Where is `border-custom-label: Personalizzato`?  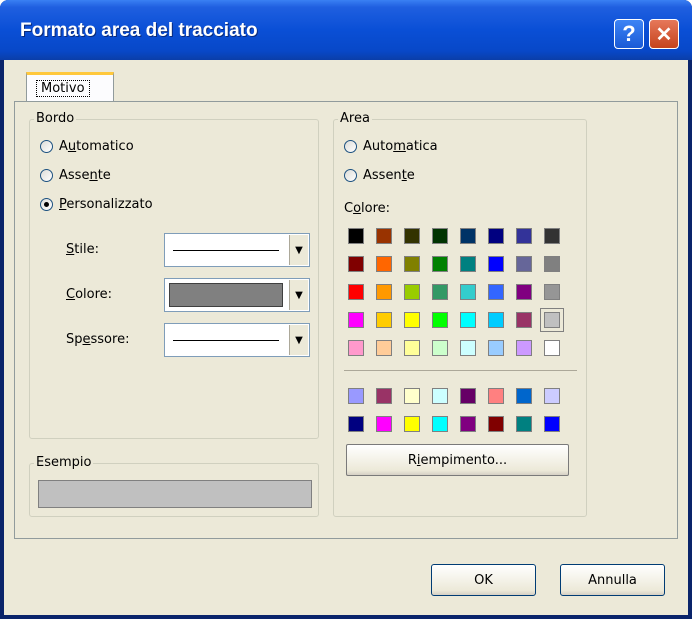
border-custom-label: Personalizzato is located at coordinates (106, 204).